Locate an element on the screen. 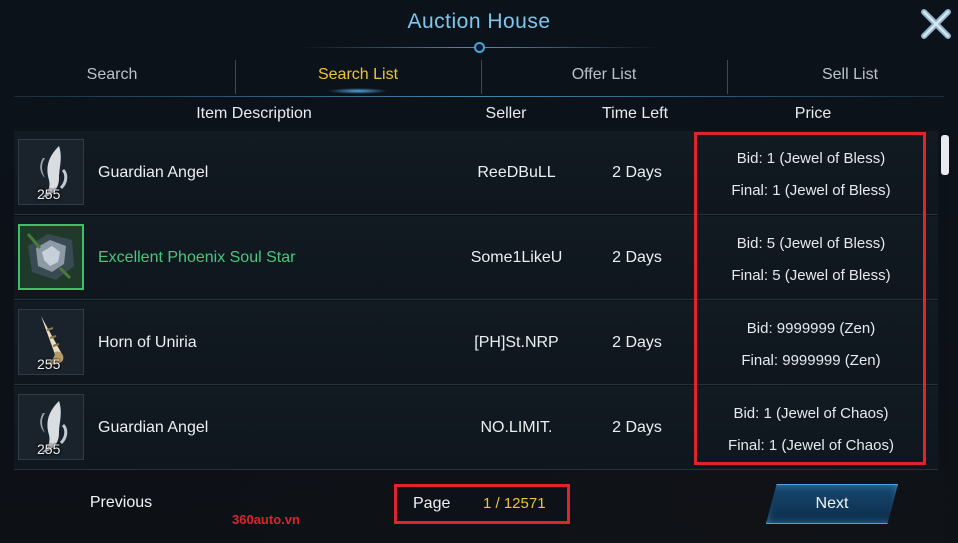  final-price: Final: 1 (Jewel of Chaos) is located at coordinates (811, 445).